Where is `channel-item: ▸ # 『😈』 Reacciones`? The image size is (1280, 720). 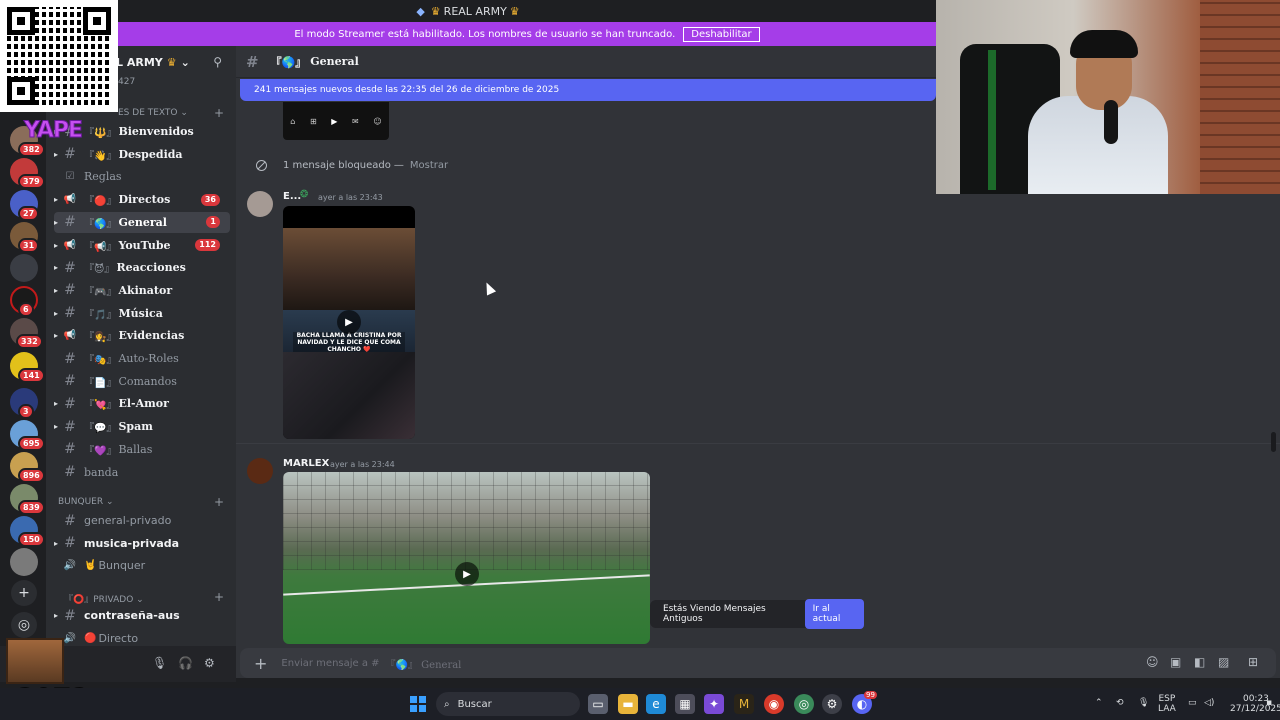
channel-item: ▸ # 『😈』 Reacciones is located at coordinates (142, 267).